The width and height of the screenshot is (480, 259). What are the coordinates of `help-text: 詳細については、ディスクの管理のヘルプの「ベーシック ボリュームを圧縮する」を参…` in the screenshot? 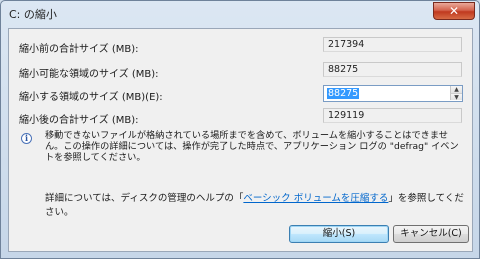 It's located at (258, 204).